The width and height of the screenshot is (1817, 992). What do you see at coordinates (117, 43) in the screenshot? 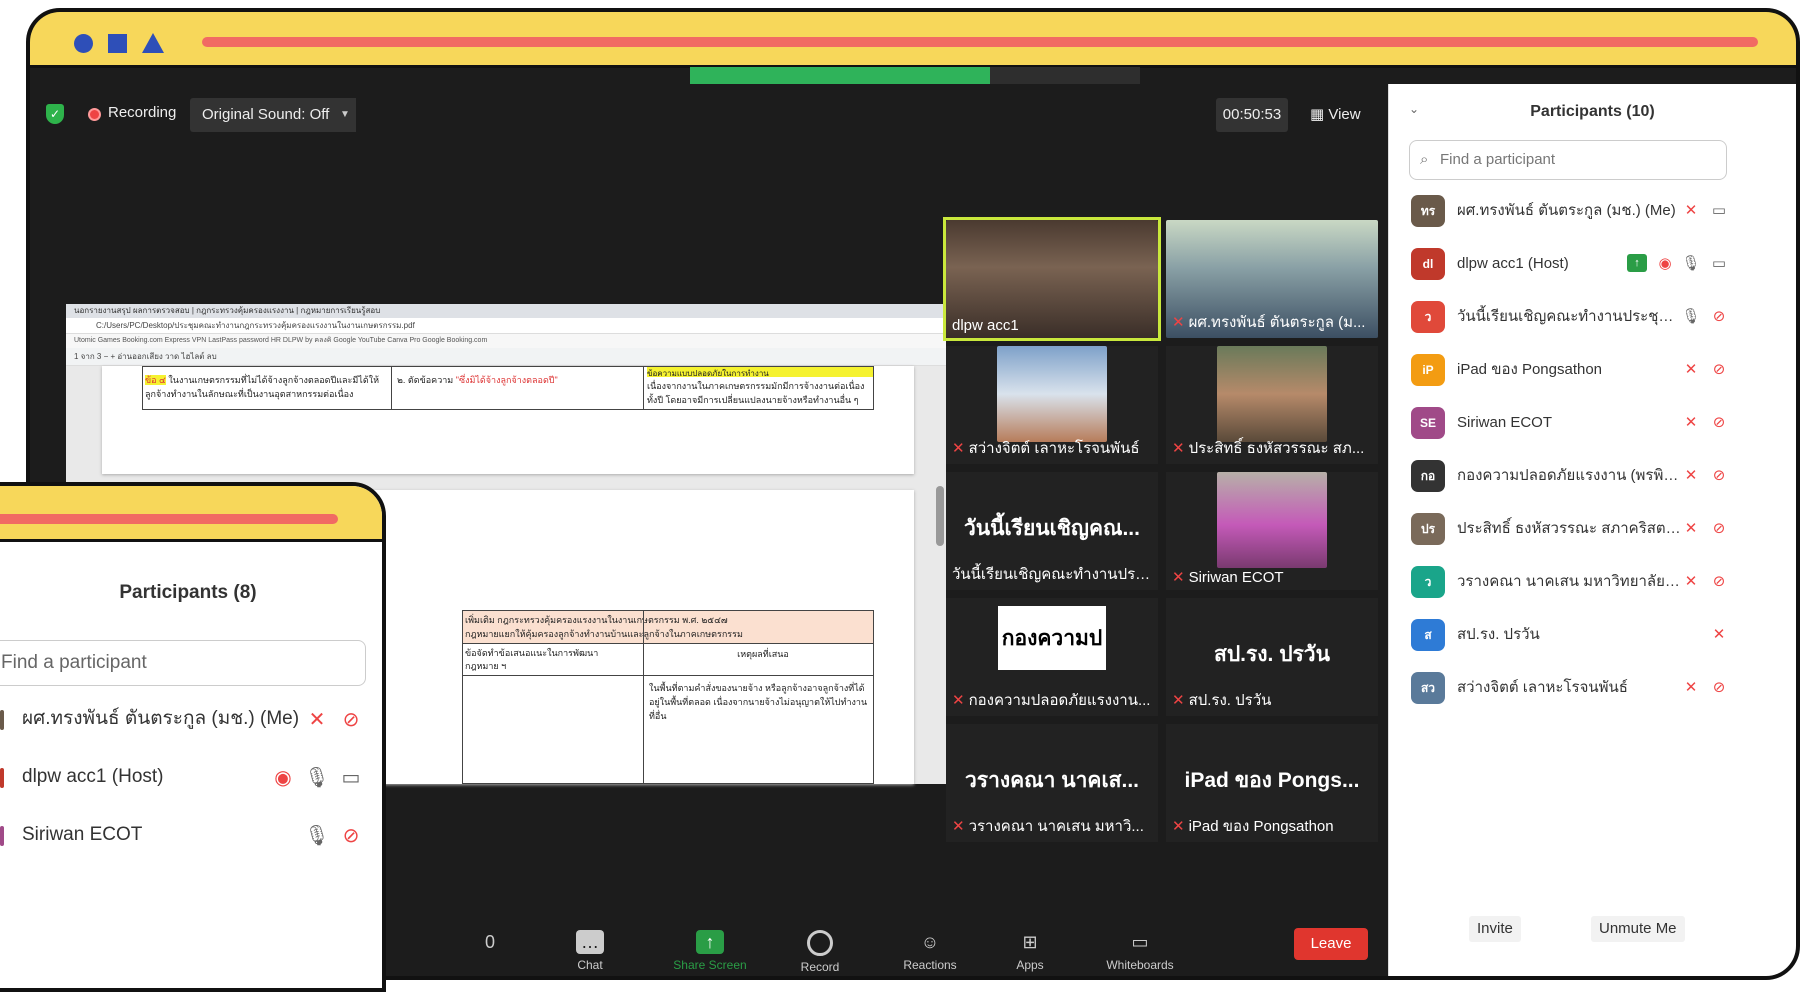
I see `square-icon` at bounding box center [117, 43].